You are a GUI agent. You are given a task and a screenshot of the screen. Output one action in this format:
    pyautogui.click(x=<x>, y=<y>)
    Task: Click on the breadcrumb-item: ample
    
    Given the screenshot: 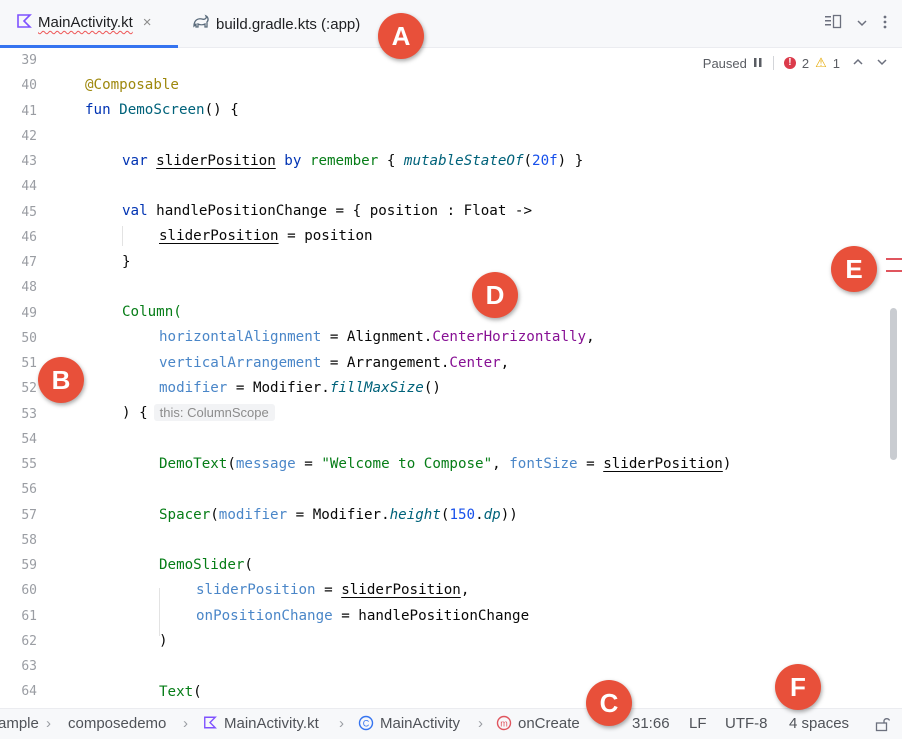 What is the action you would take?
    pyautogui.click(x=19, y=723)
    